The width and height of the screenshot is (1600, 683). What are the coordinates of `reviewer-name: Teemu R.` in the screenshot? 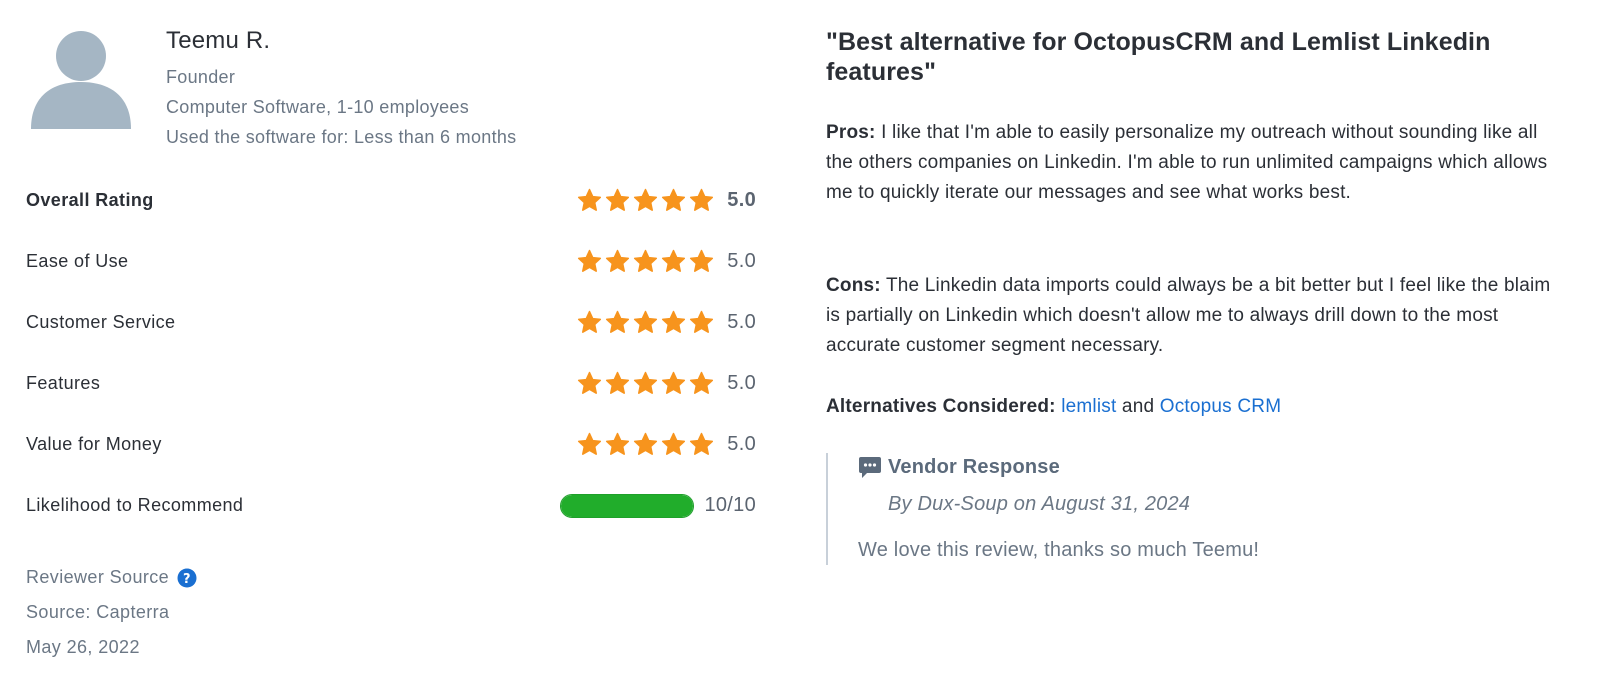 It's located at (218, 40).